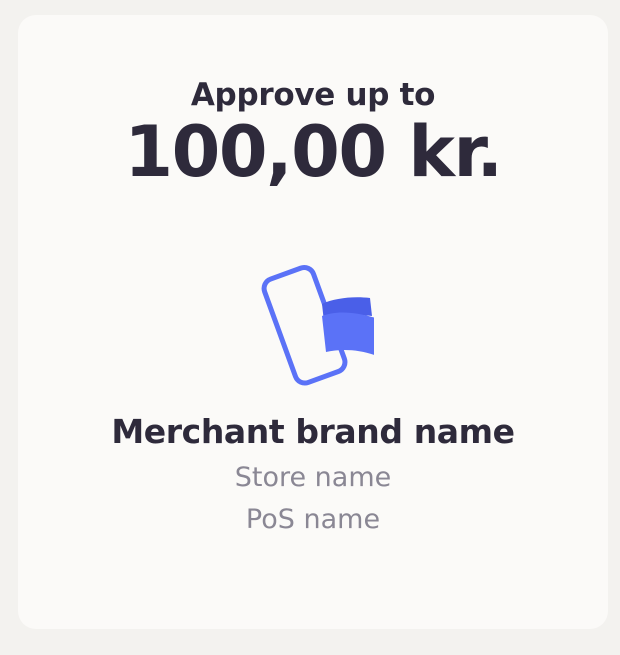  I want to click on pos-name: PoS name, so click(313, 519).